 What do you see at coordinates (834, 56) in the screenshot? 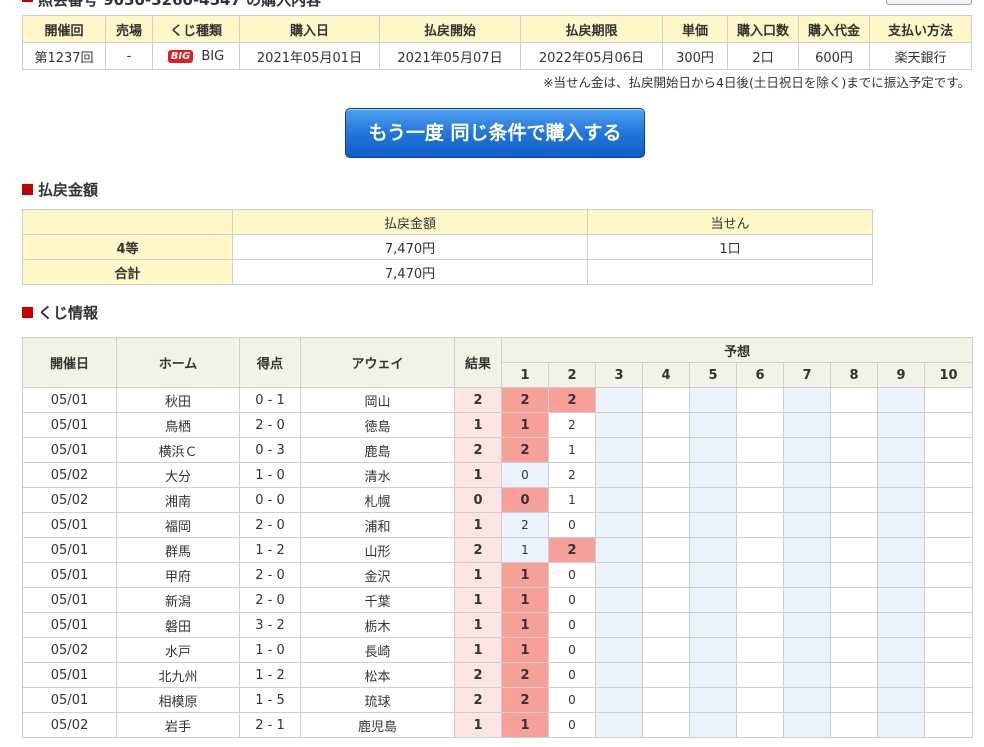
I see `total-price-cell: 600円` at bounding box center [834, 56].